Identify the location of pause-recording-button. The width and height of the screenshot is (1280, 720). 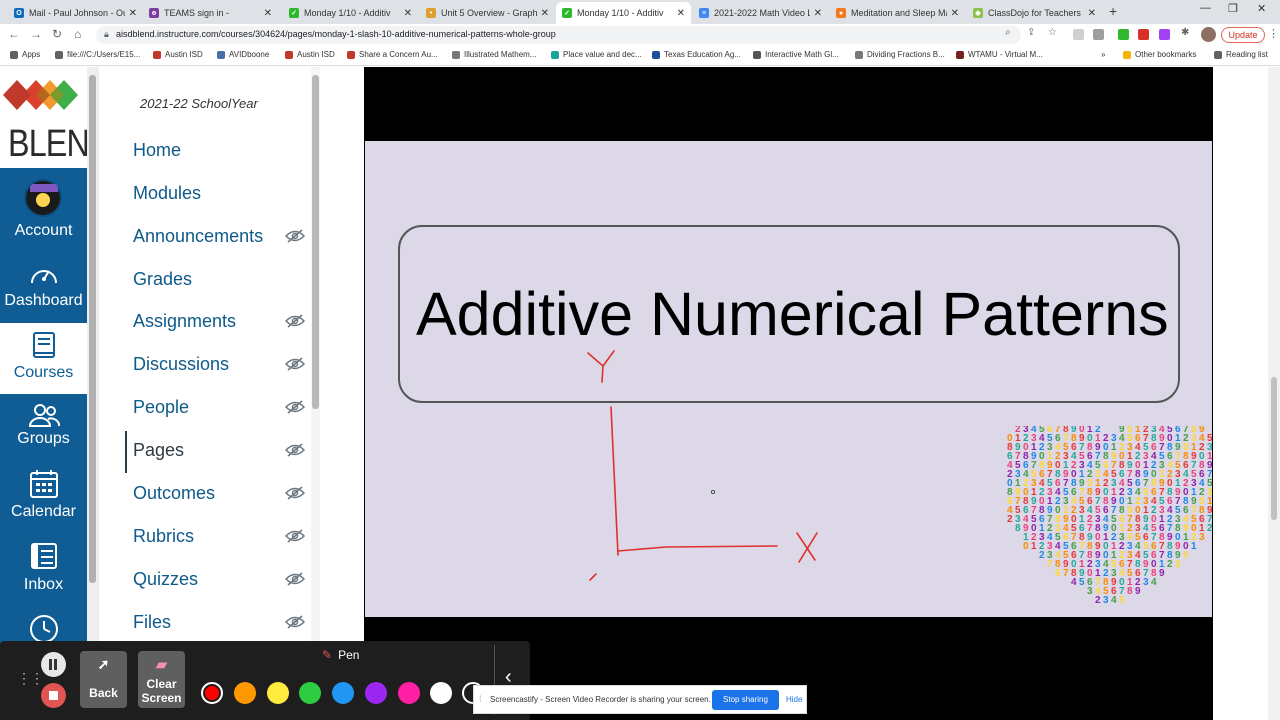
(53, 664).